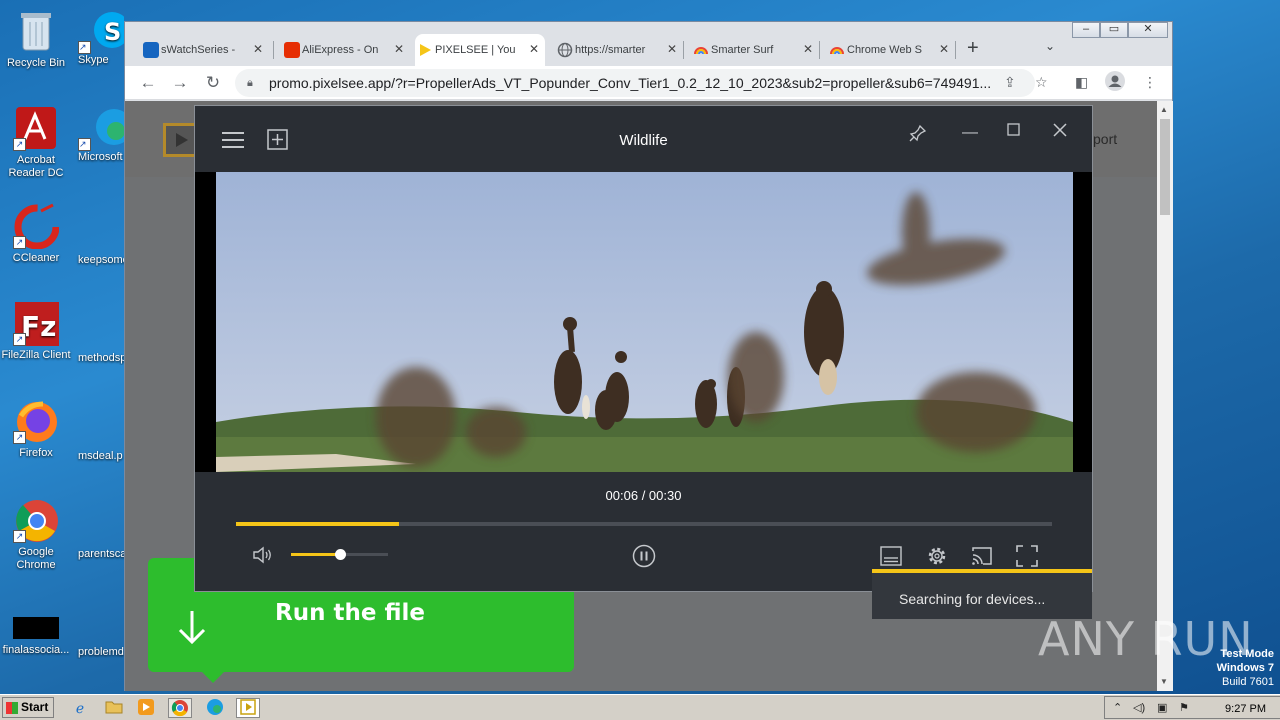 The height and width of the screenshot is (720, 1280). Describe the element at coordinates (36, 226) in the screenshot. I see `ccleaner-icon: ↗` at that location.